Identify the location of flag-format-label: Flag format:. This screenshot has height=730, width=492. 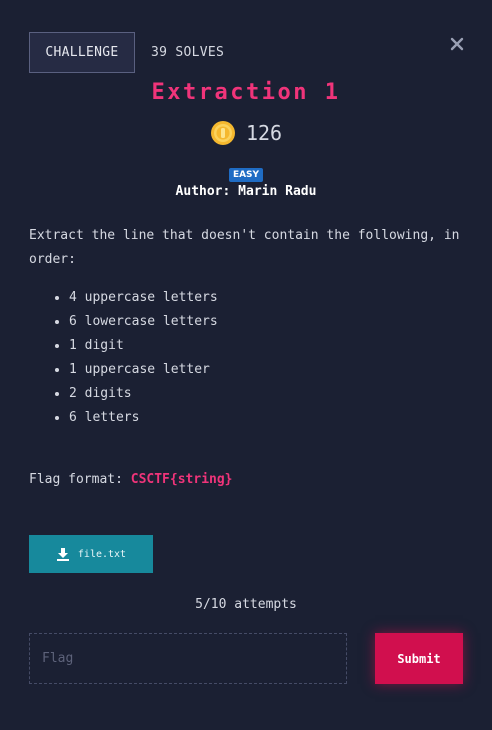
(76, 479).